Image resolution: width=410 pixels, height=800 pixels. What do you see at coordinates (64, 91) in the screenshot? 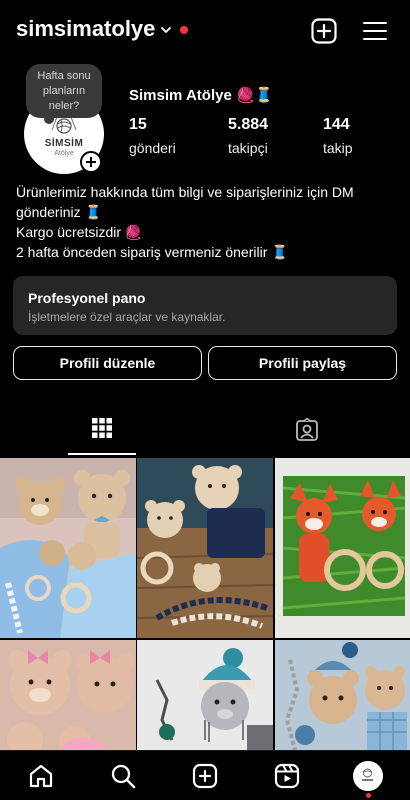
I see `note-line-2: planların` at bounding box center [64, 91].